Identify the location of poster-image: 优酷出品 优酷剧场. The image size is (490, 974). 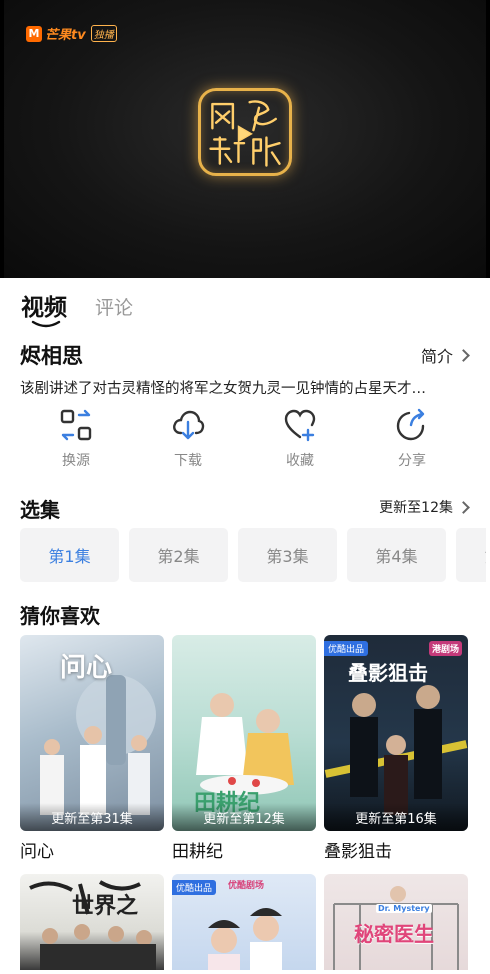
(244, 922).